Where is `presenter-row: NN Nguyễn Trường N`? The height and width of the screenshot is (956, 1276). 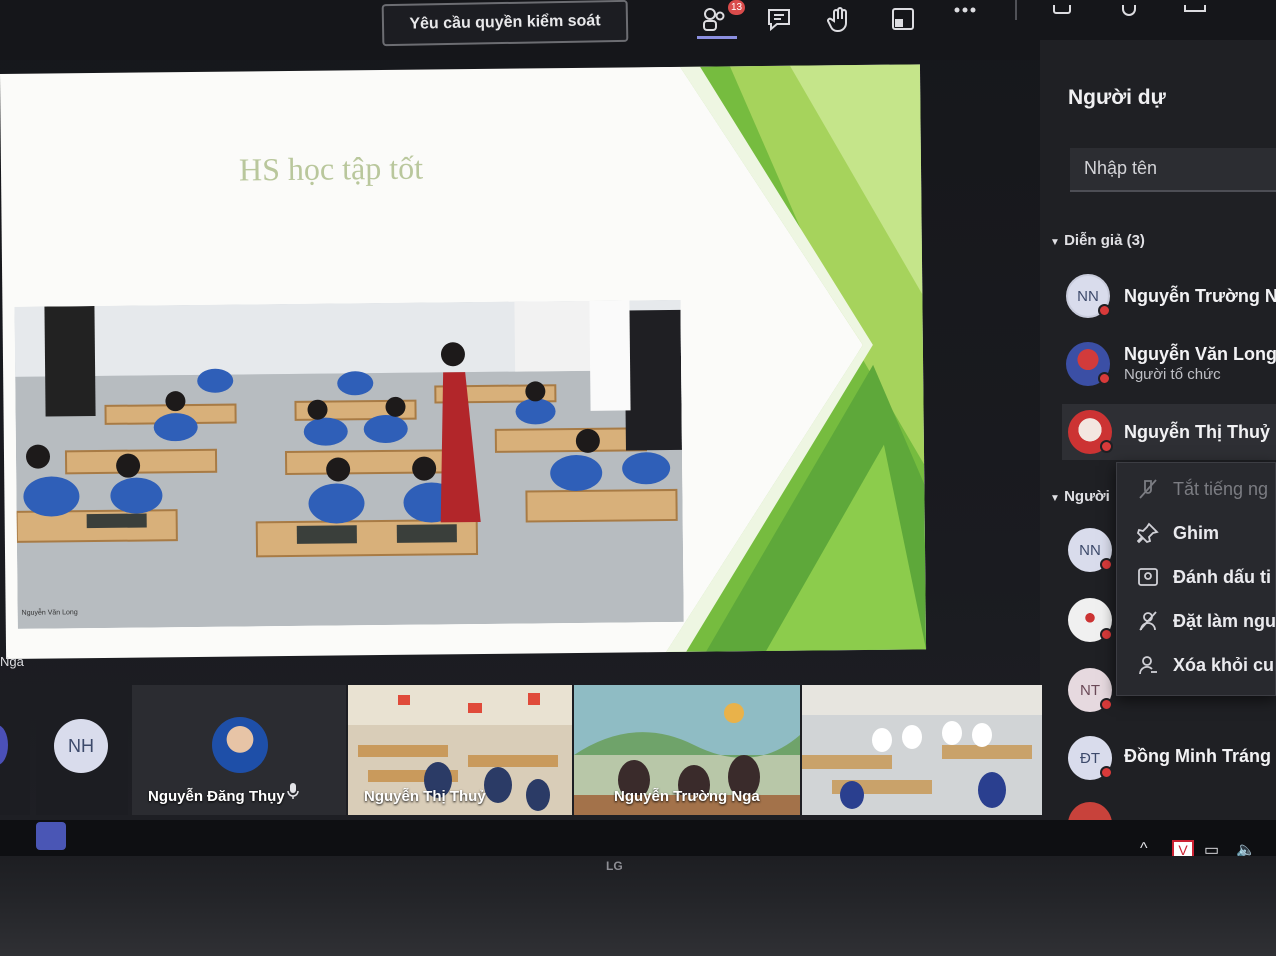 presenter-row: NN Nguyễn Trường N is located at coordinates (1169, 296).